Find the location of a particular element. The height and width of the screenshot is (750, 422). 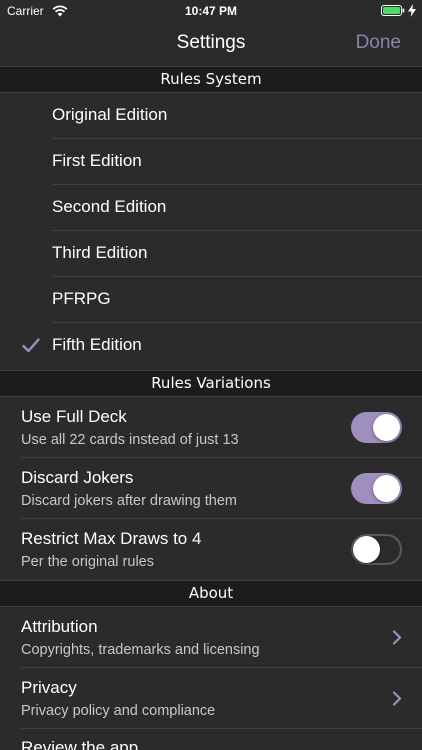

option-title: Restrict Max Draws to 4 is located at coordinates (111, 538).